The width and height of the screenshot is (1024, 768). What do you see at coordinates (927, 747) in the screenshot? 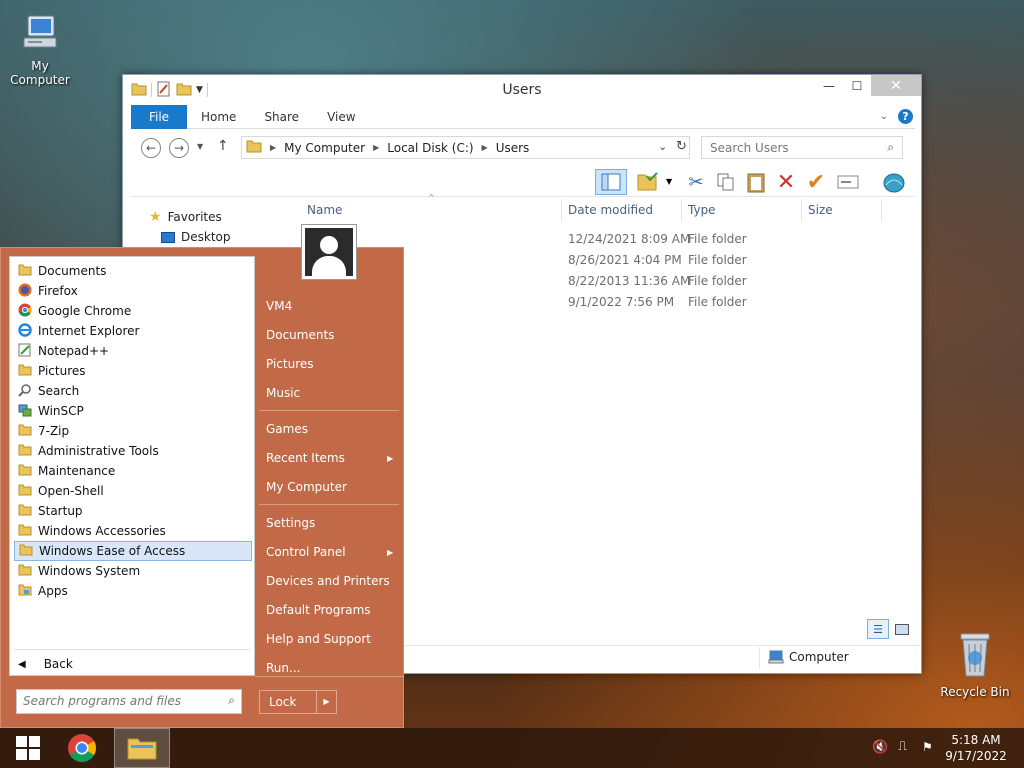
I see `action-center-icon: ⚑` at bounding box center [927, 747].